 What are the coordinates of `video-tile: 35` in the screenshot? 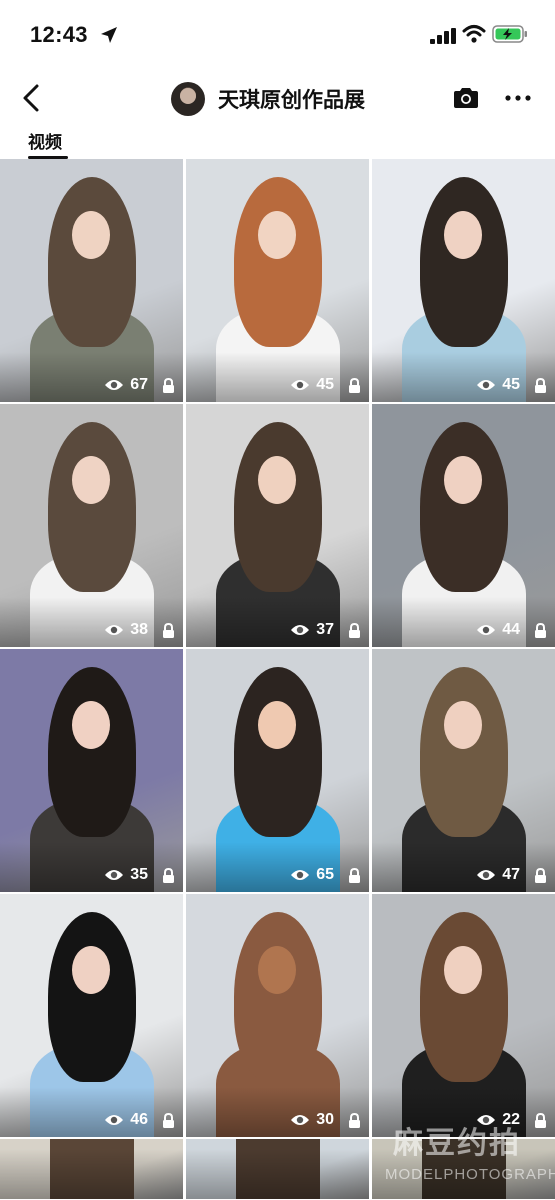 It's located at (91, 770).